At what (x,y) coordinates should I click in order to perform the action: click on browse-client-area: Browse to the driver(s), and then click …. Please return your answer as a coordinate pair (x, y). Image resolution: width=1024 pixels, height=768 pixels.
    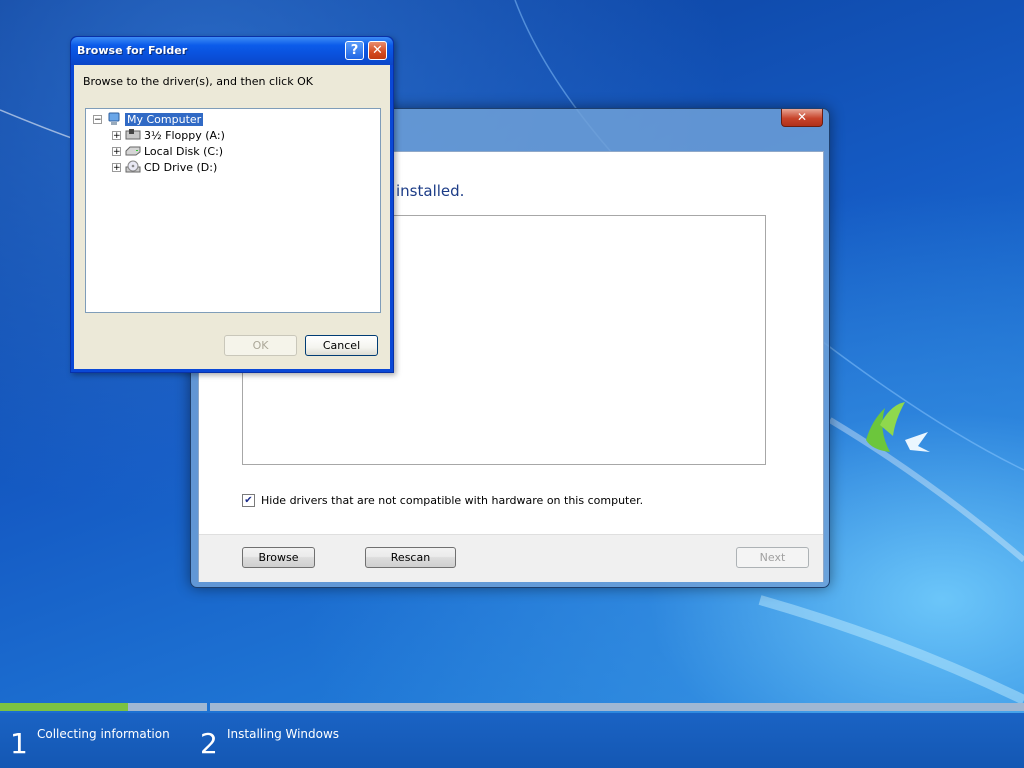
    Looking at the image, I should click on (232, 217).